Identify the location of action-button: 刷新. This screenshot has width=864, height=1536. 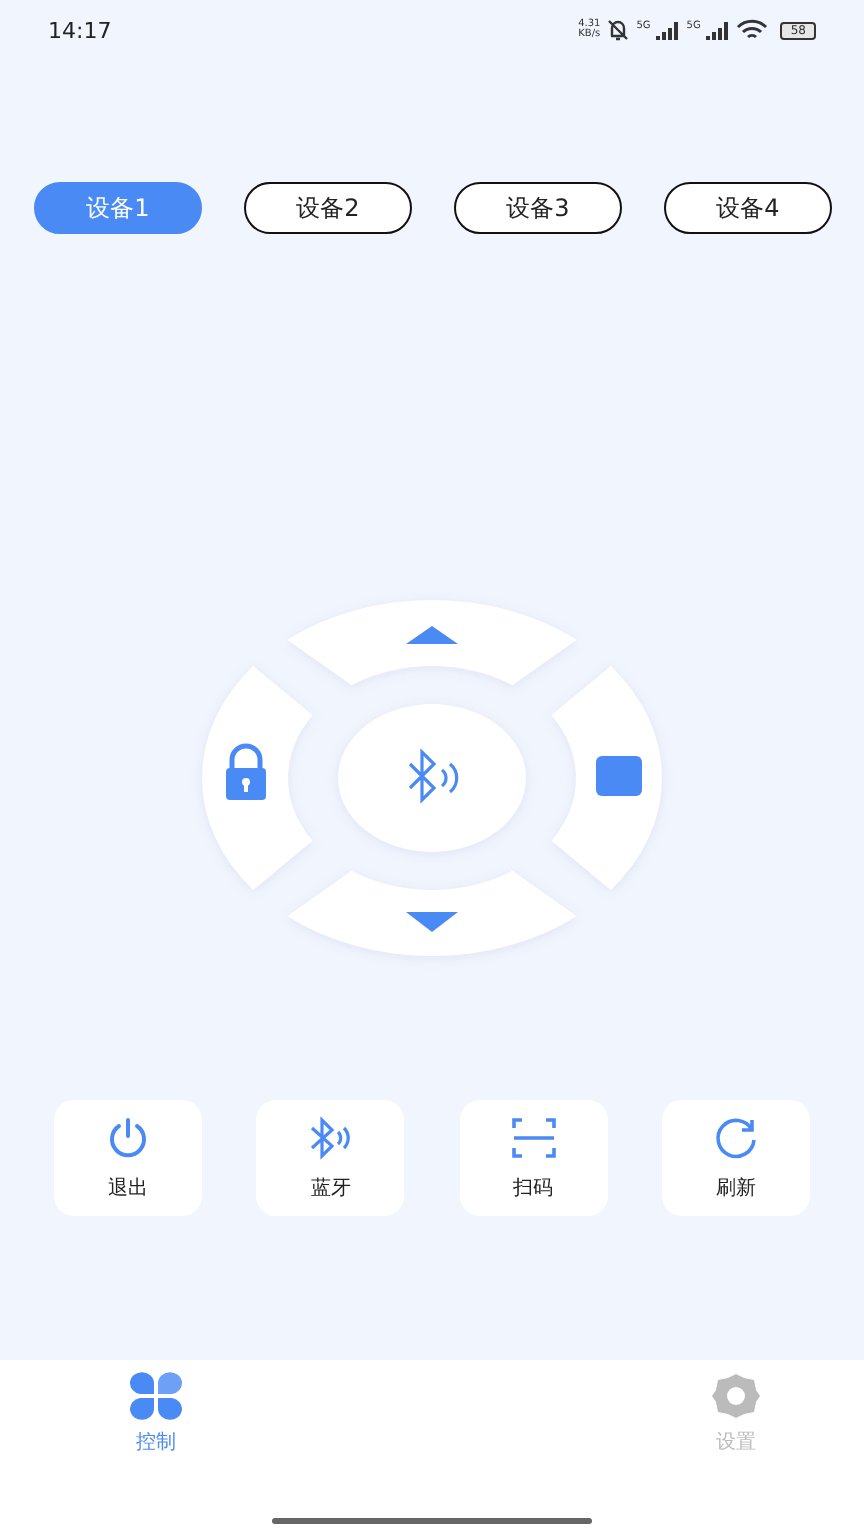
(735, 1158).